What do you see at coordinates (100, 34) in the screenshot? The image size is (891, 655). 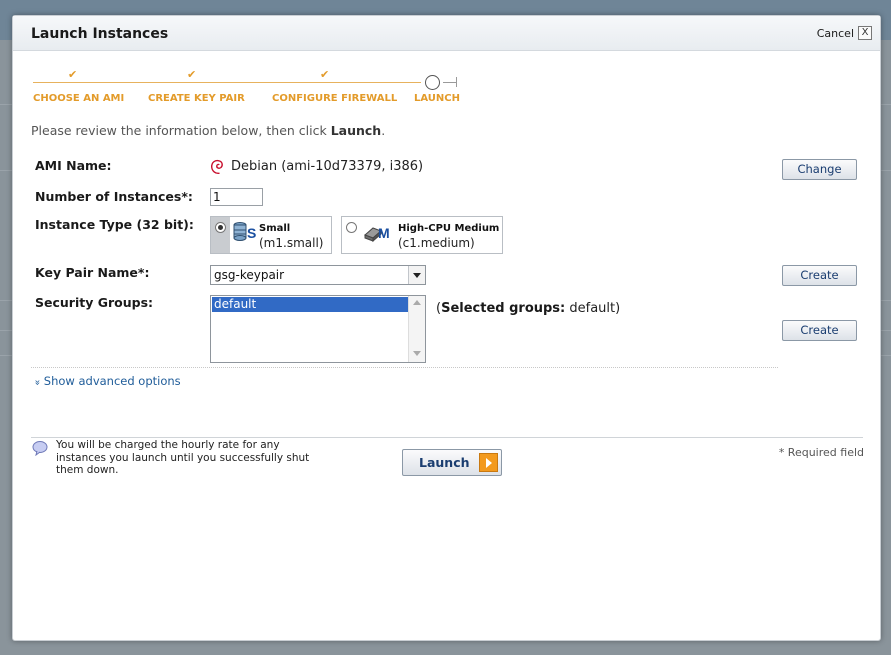 I see `dialog-title: Launch Instances` at bounding box center [100, 34].